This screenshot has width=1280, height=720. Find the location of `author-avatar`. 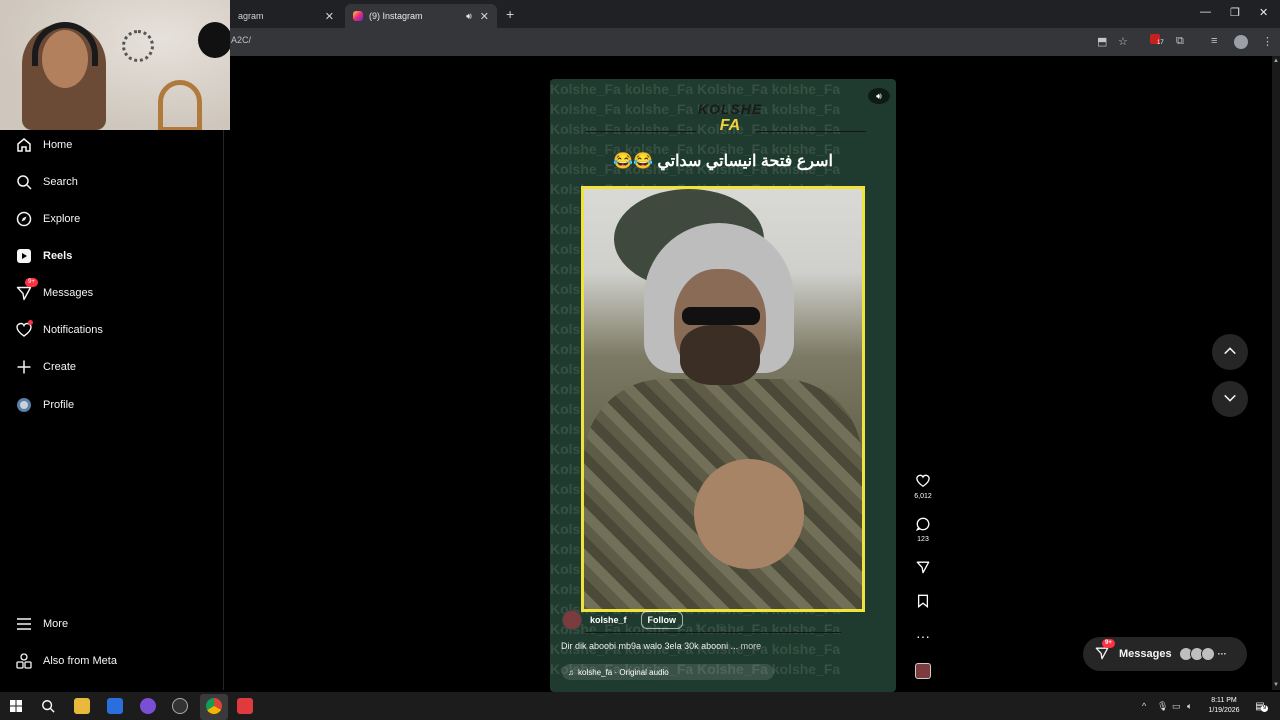

author-avatar is located at coordinates (572, 620).